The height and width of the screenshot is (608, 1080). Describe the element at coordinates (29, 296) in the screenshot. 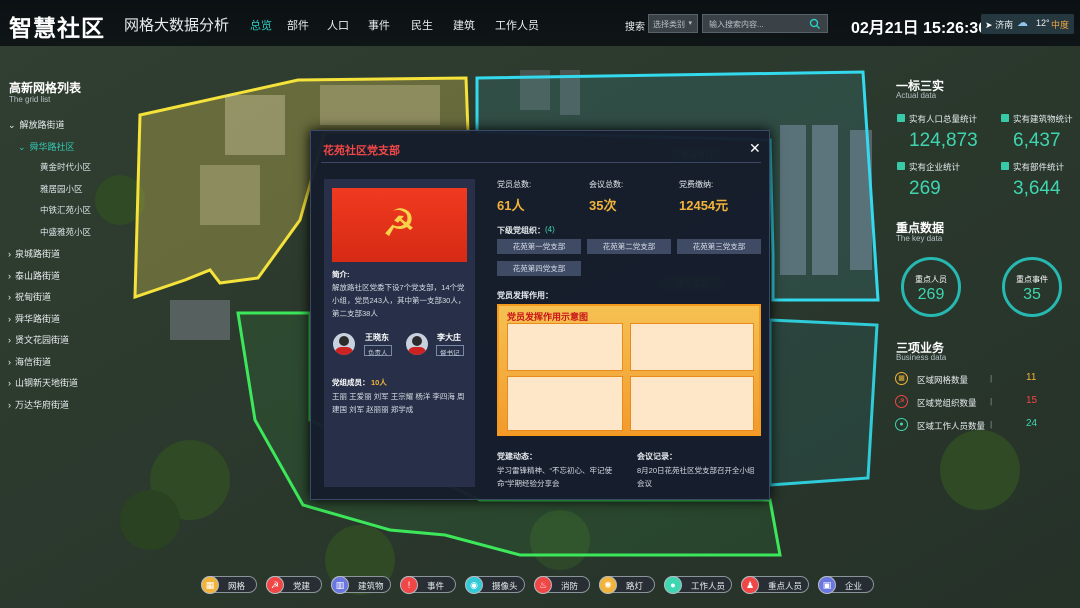

I see `grid-list-item: › 祝甸街道` at that location.